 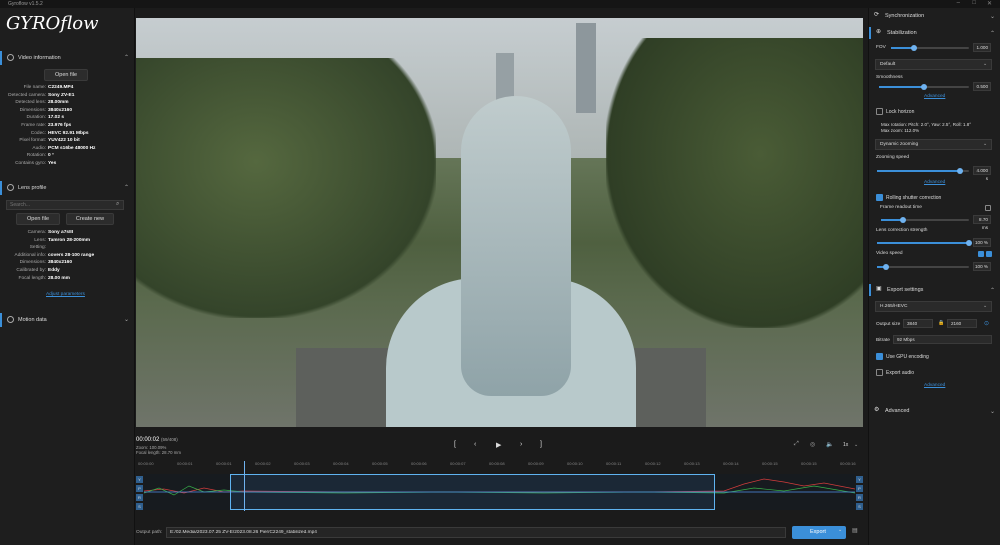 What do you see at coordinates (879, 111) in the screenshot?
I see `lock-horizon-checkbox` at bounding box center [879, 111].